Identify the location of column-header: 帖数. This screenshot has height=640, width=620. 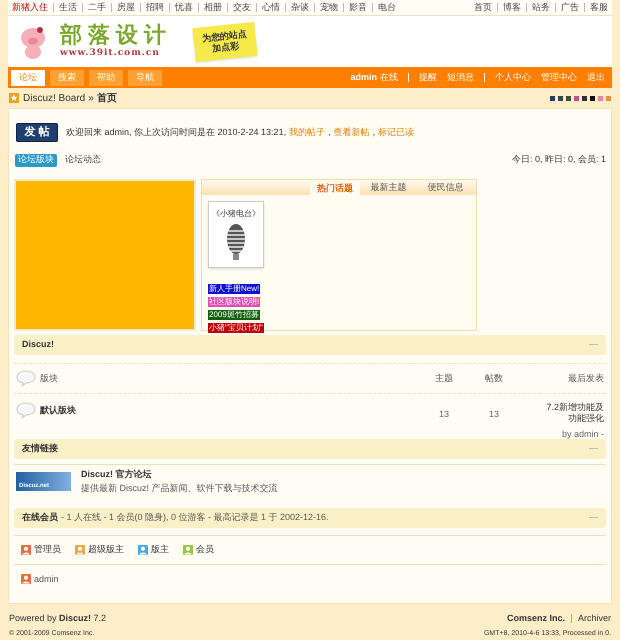
(494, 378).